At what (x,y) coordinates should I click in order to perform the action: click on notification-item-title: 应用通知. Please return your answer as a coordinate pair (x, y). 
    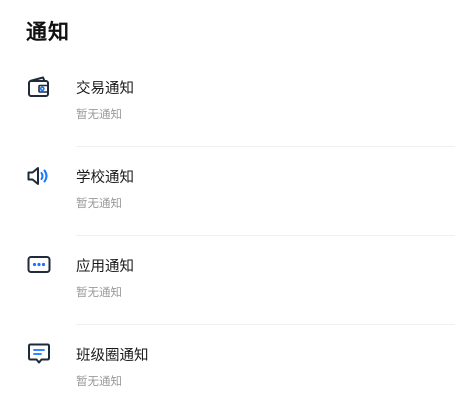
    Looking at the image, I should click on (105, 267).